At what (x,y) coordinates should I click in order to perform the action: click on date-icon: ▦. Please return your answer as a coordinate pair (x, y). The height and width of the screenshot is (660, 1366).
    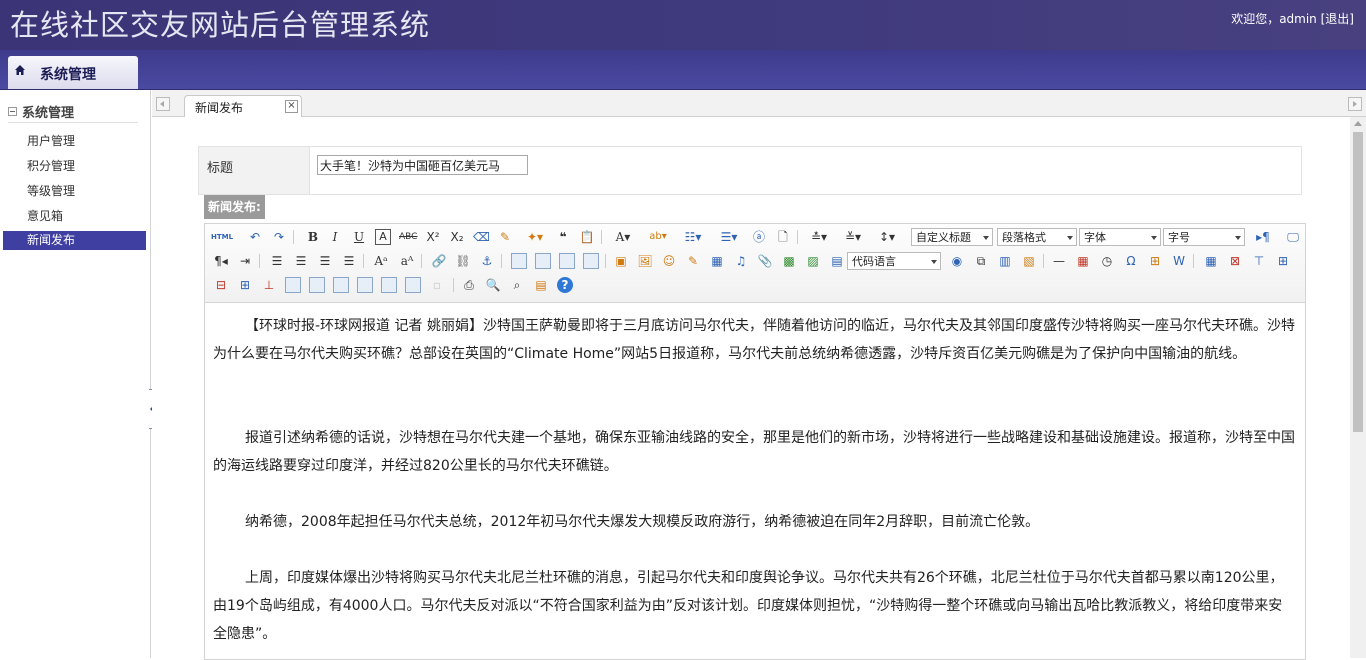
    Looking at the image, I should click on (1083, 261).